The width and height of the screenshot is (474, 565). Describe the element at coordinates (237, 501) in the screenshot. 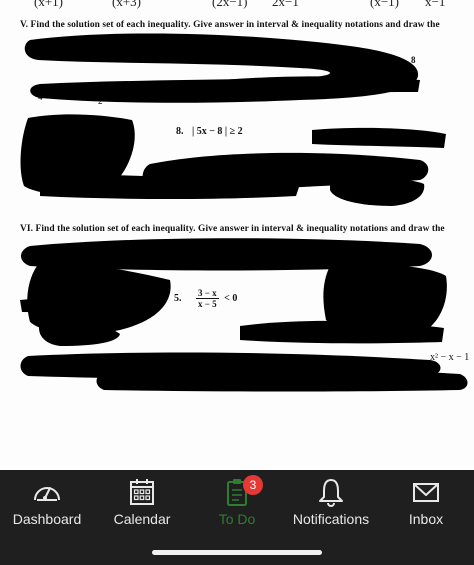

I see `tab-to-do: 3 To Do` at that location.